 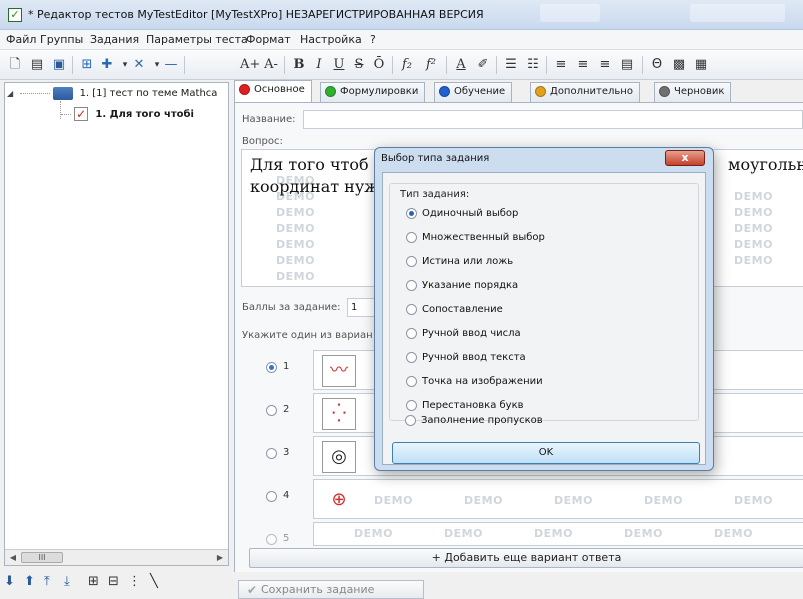 What do you see at coordinates (114, 39) in the screenshot?
I see `menu-tasks: Задания` at bounding box center [114, 39].